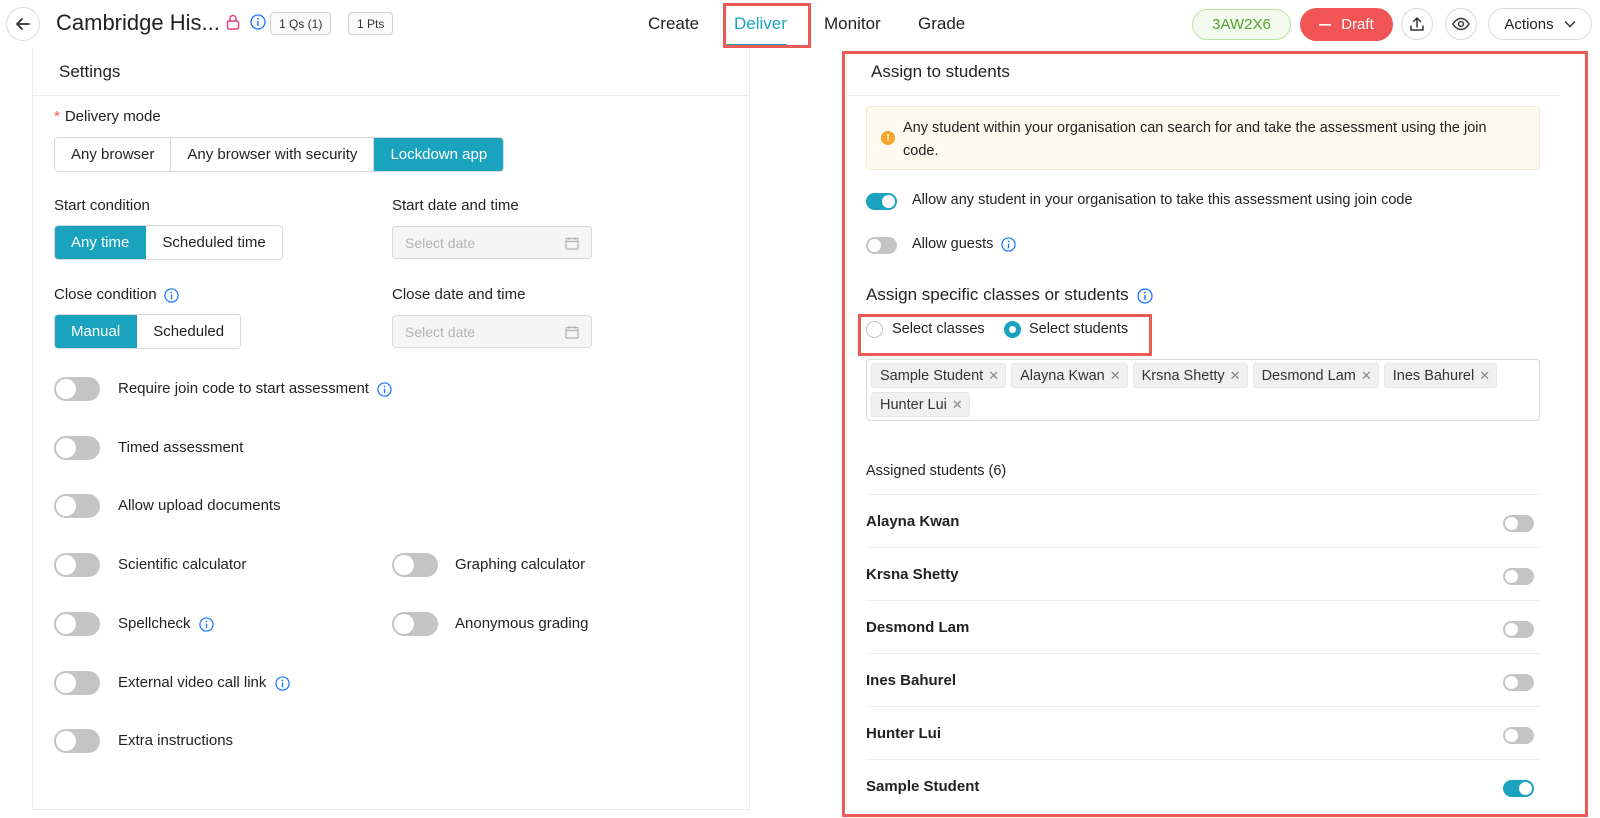 The image size is (1600, 818). What do you see at coordinates (1203, 679) in the screenshot?
I see `student-row: Ines Bahurel` at bounding box center [1203, 679].